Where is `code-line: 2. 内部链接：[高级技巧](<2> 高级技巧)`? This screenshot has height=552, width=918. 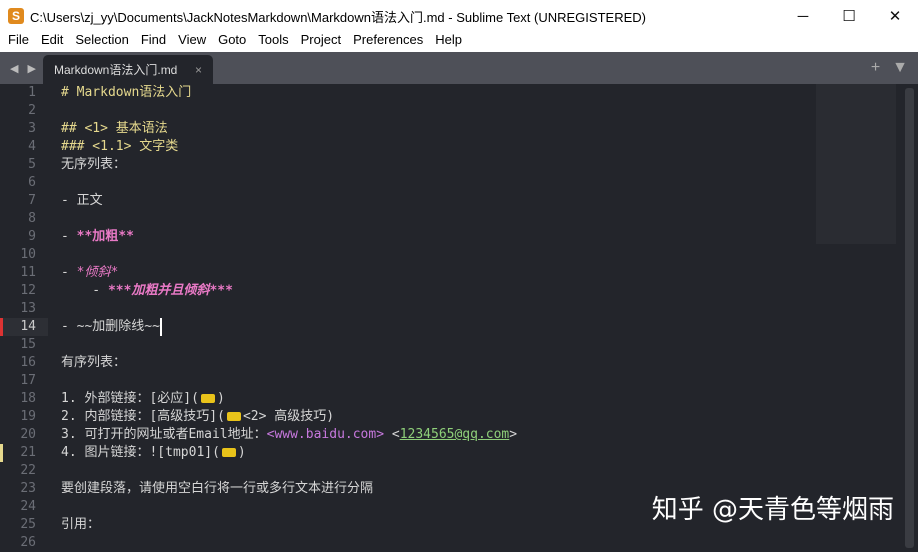
code-line: 2. 内部链接：[高级技巧](<2> 高级技巧) is located at coordinates (289, 417).